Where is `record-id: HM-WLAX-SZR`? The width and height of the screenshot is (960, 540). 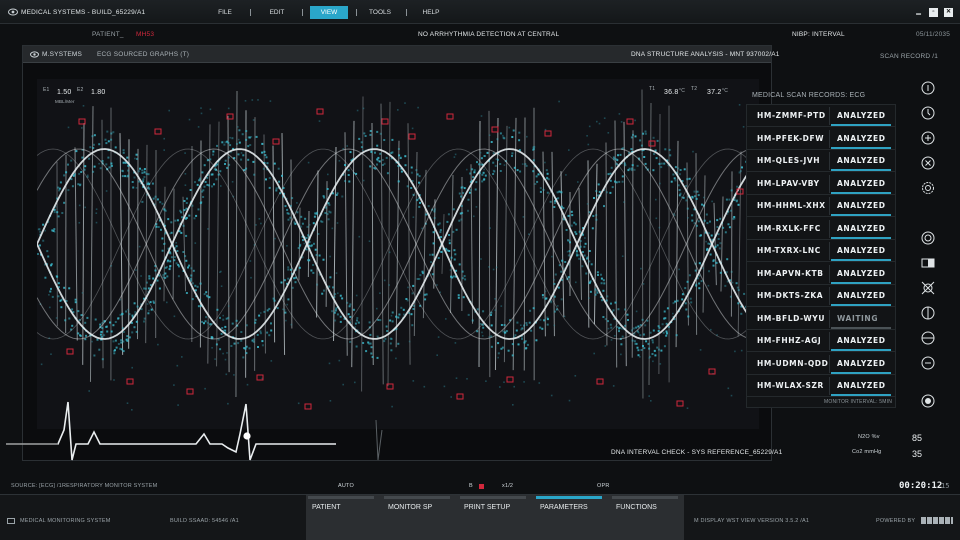 record-id: HM-WLAX-SZR is located at coordinates (790, 385).